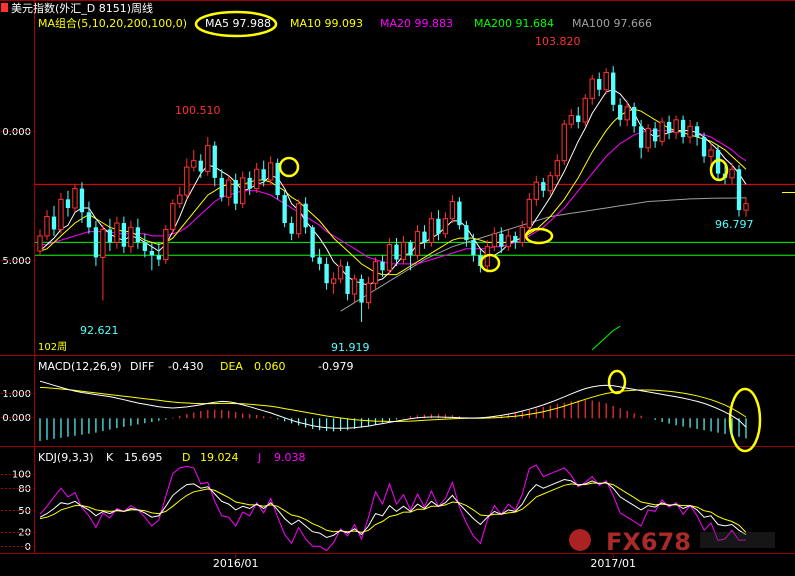  Describe the element at coordinates (16, 261) in the screenshot. I see `price-tick-label: 5.000` at that location.